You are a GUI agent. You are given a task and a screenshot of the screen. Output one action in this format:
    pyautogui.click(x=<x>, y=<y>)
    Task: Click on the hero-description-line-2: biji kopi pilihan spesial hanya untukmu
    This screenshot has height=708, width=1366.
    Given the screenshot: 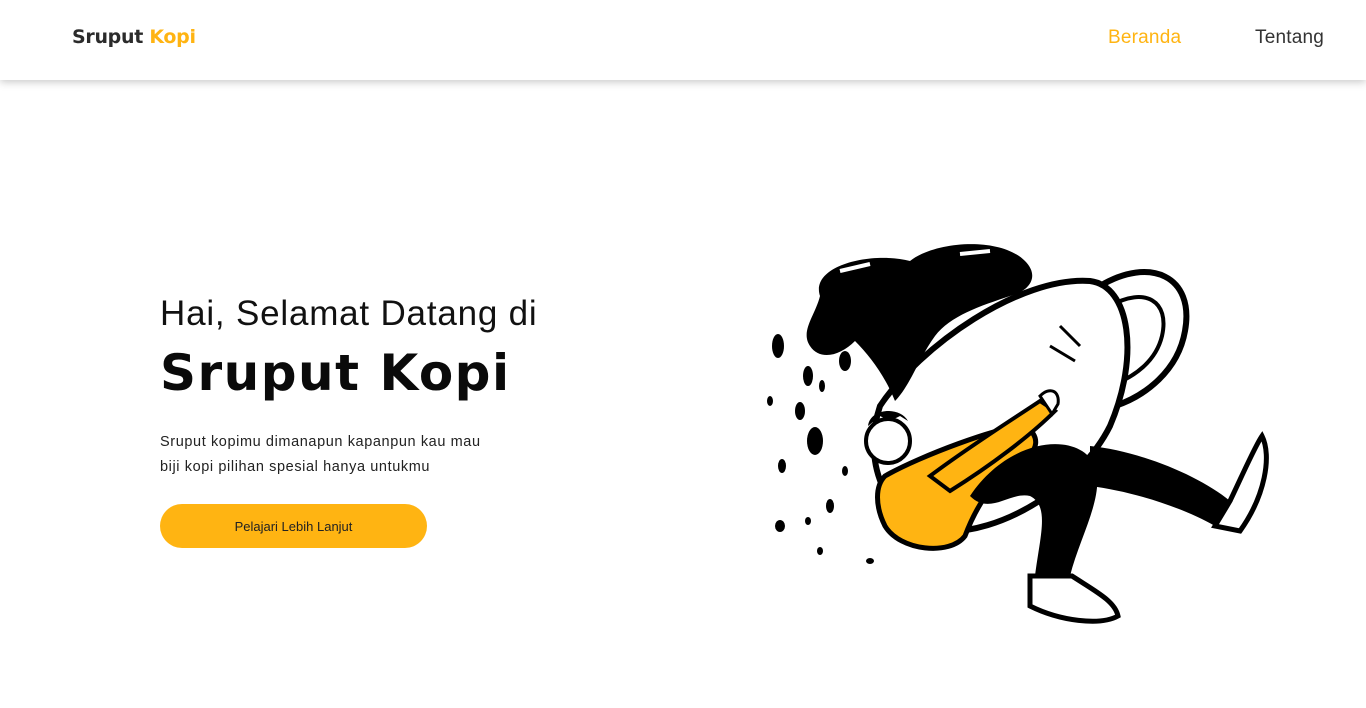 What is the action you would take?
    pyautogui.click(x=295, y=467)
    